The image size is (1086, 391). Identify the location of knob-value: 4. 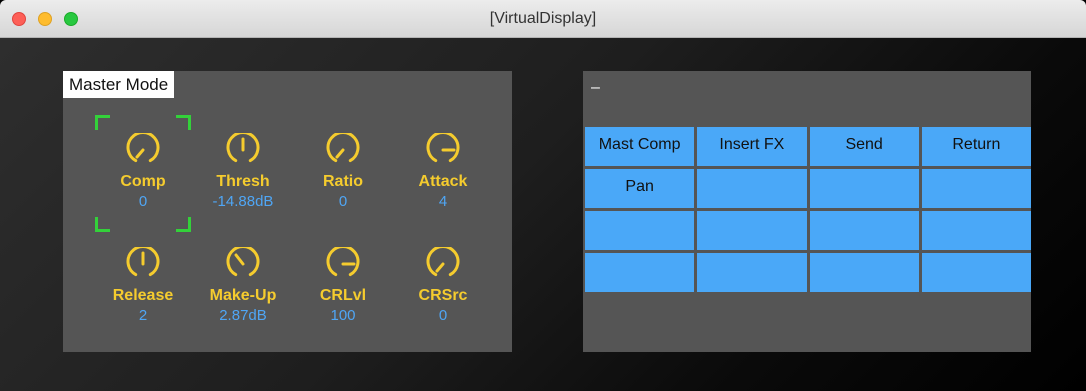
(443, 201).